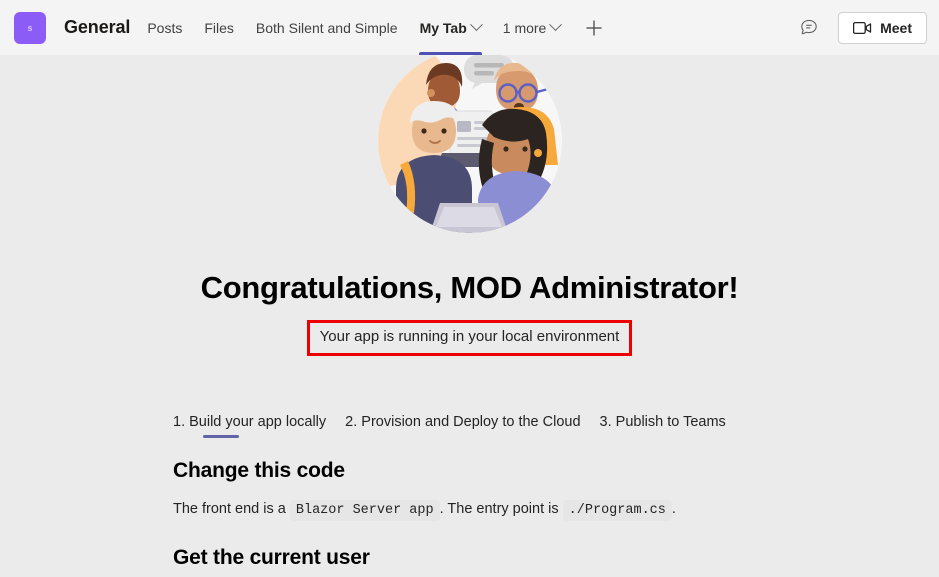 Image resolution: width=939 pixels, height=577 pixels. I want to click on meet-button-label: Meet, so click(896, 27).